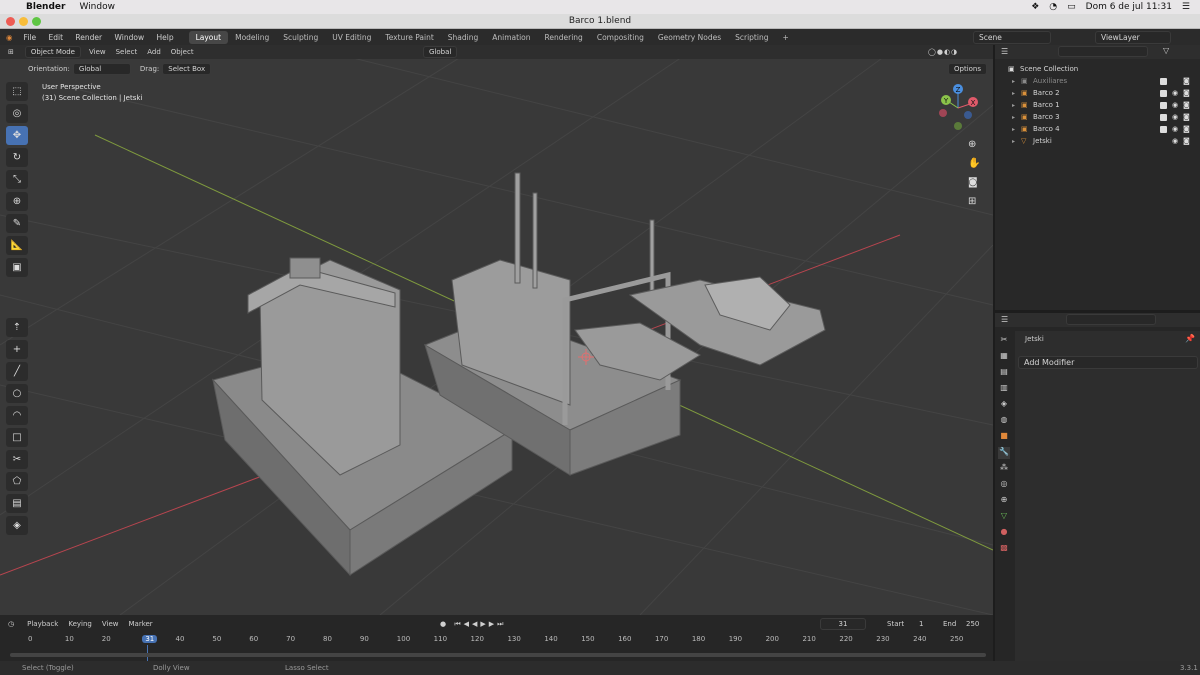 The height and width of the screenshot is (675, 1200). I want to click on knife-icon: ✂, so click(17, 459).